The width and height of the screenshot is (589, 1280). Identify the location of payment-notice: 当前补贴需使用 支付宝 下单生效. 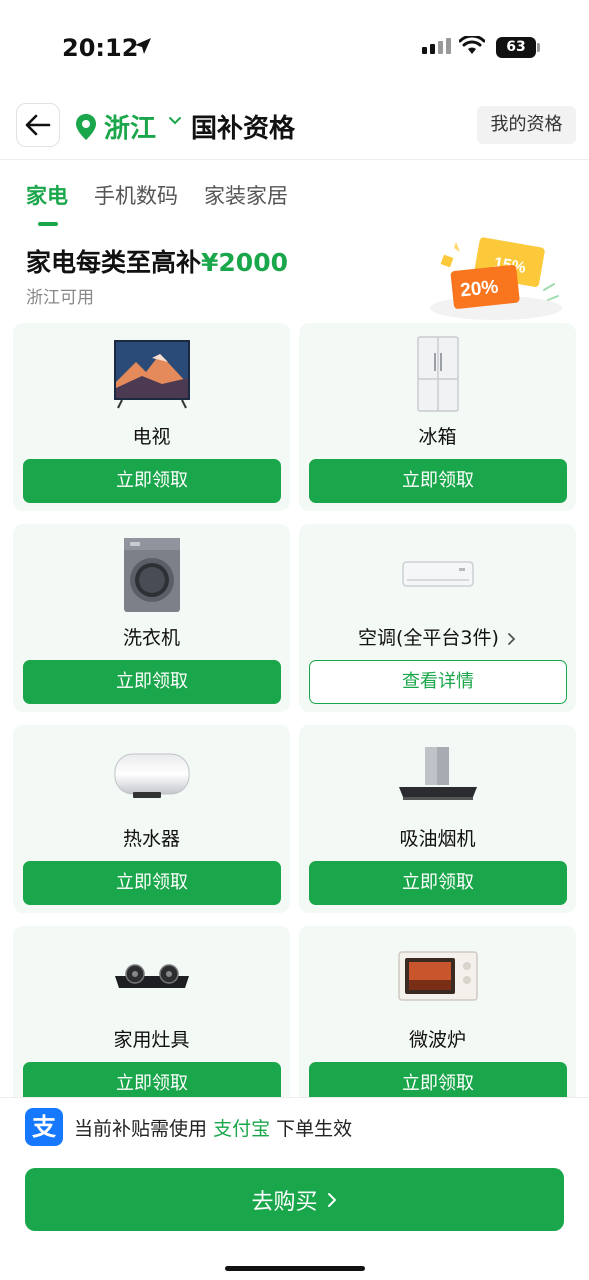
(213, 1127).